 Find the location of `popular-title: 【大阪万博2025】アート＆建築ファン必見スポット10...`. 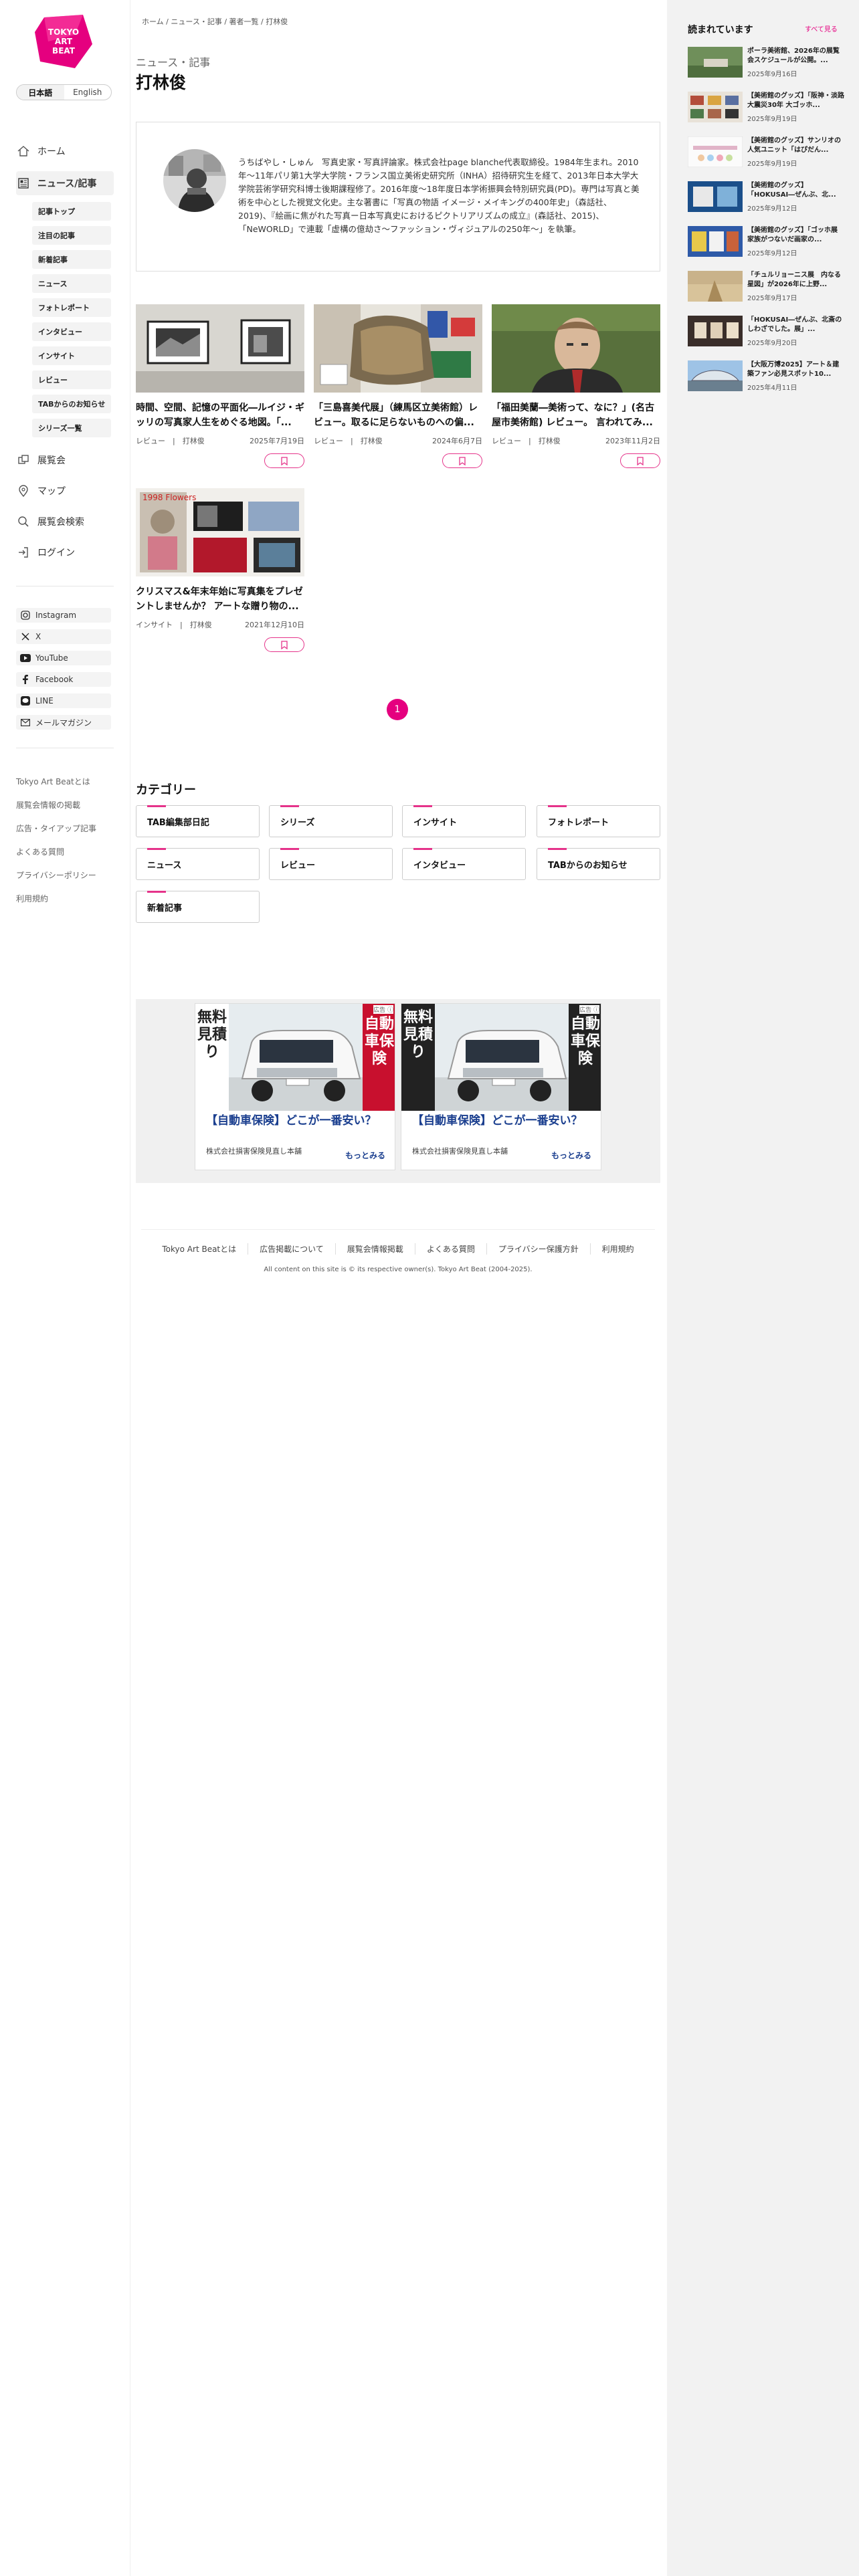

popular-title: 【大阪万博2025】アート＆建築ファン必見スポット10... is located at coordinates (796, 370).